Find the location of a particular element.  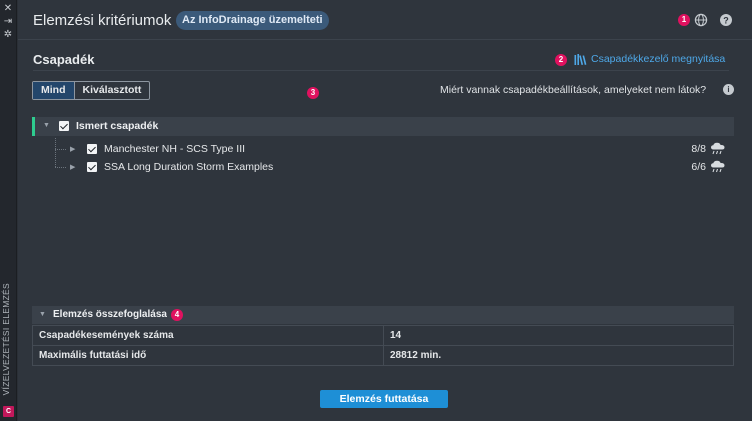

tree-item: ▶ SSA Long Duration Storm Examples 6/6 is located at coordinates (394, 167).